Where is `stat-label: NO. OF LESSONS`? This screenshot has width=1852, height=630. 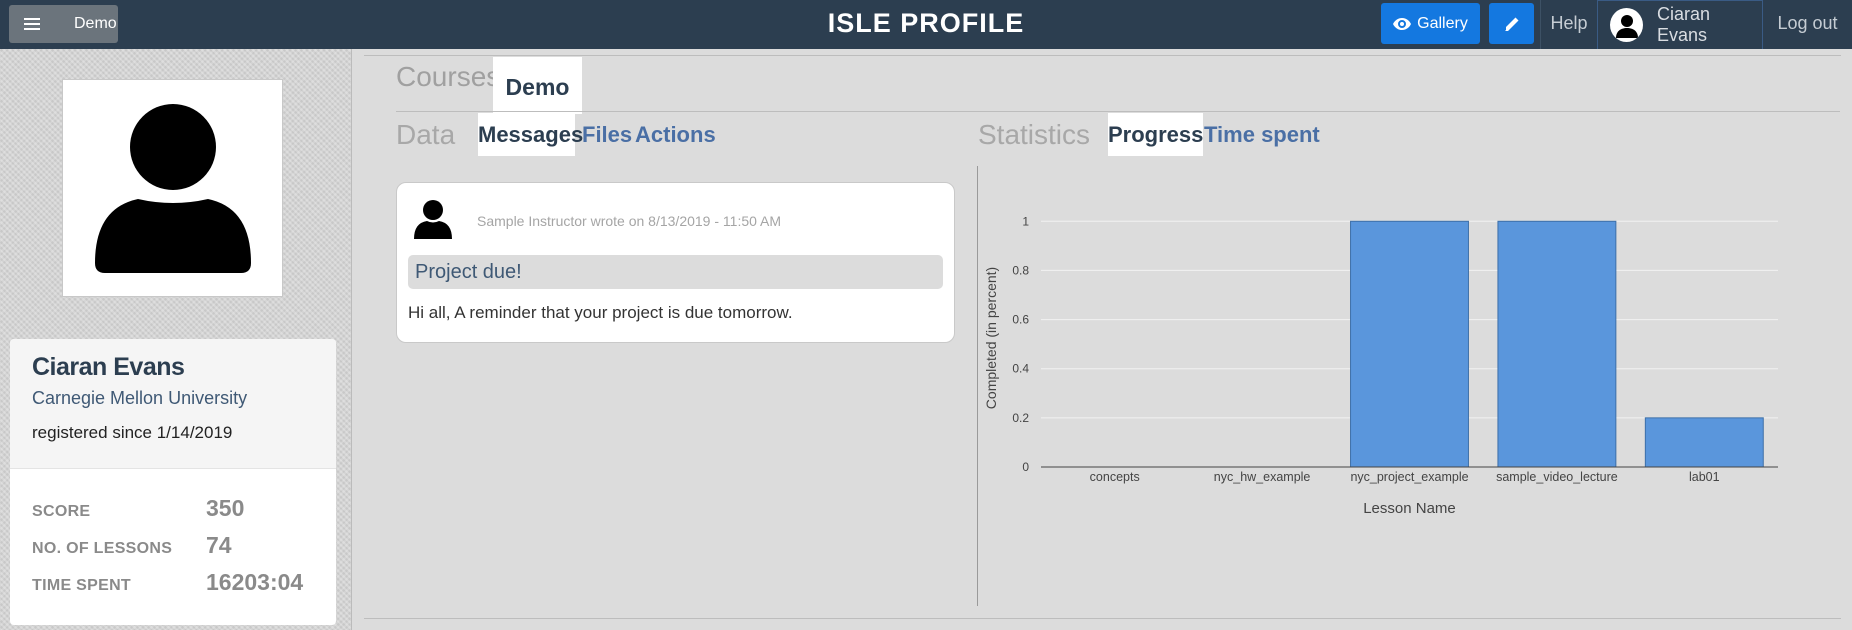 stat-label: NO. OF LESSONS is located at coordinates (102, 548).